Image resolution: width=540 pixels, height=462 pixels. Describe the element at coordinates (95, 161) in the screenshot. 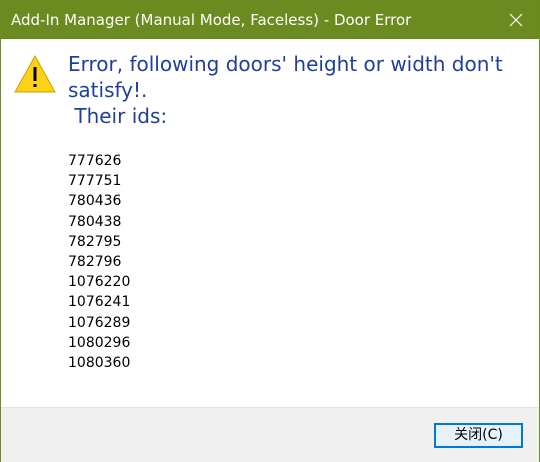

I see `door-id-item: 777626` at that location.